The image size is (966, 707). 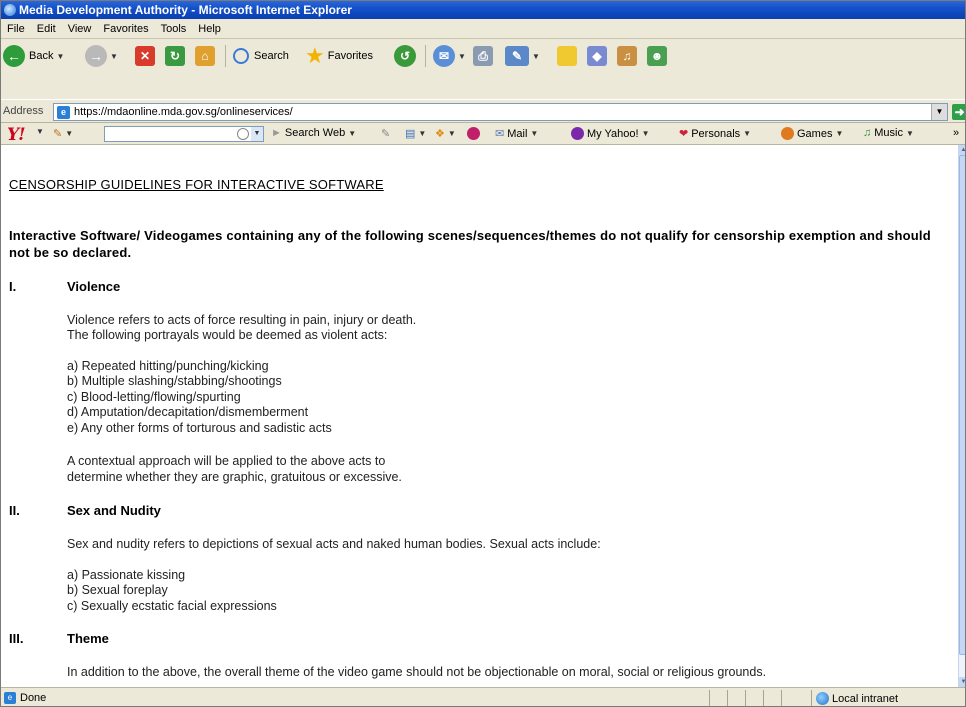 What do you see at coordinates (80, 29) in the screenshot?
I see `menu-view: View` at bounding box center [80, 29].